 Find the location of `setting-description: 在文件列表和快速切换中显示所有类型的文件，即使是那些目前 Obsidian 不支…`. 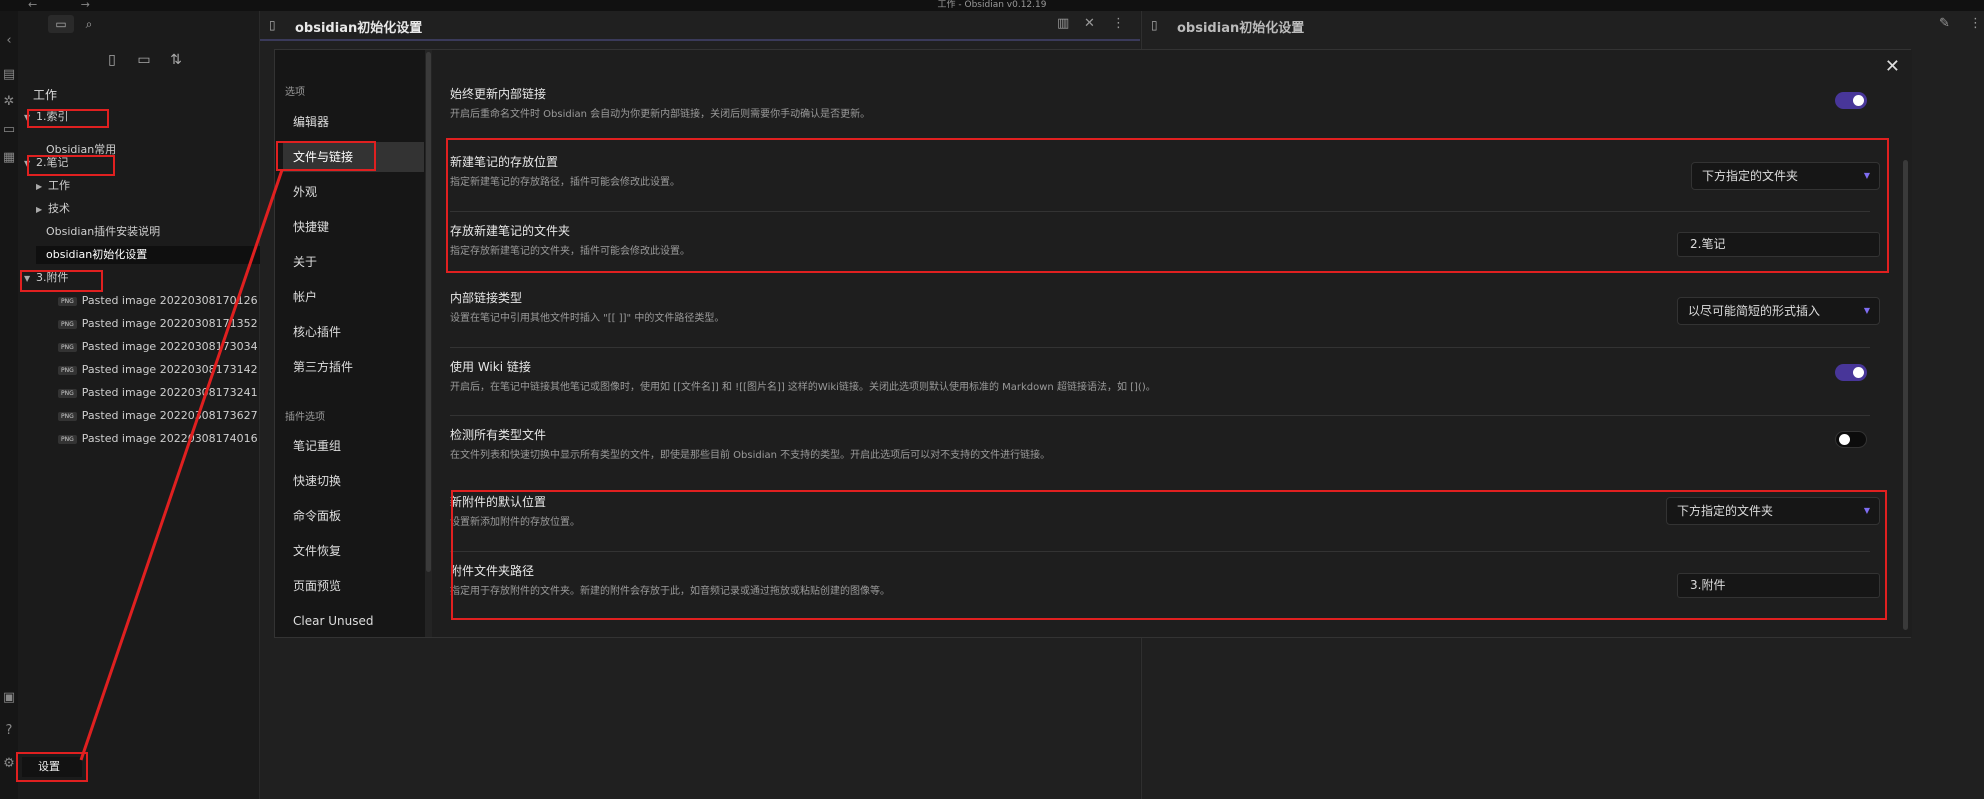

setting-description: 在文件列表和快速切换中显示所有类型的文件，即使是那些目前 Obsidian 不支… is located at coordinates (750, 455).